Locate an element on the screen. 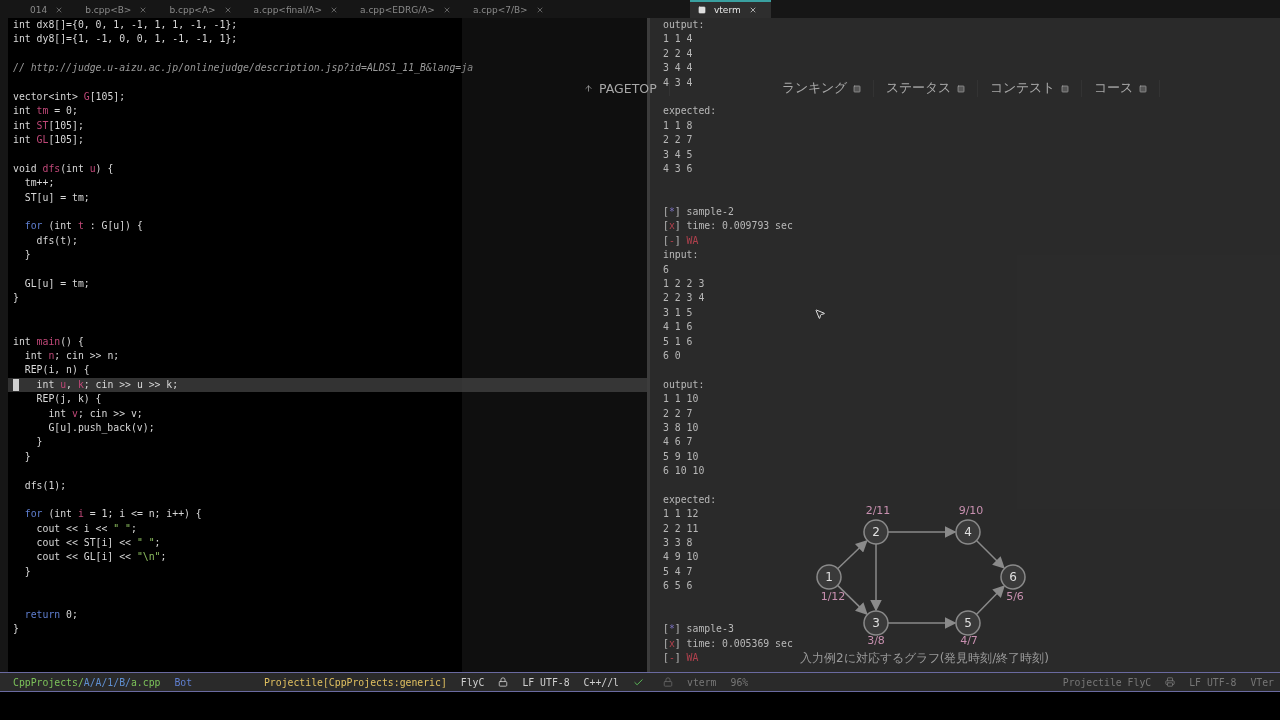 Image resolution: width=1280 pixels, height=720 pixels. graph-node: 1 is located at coordinates (828, 577).